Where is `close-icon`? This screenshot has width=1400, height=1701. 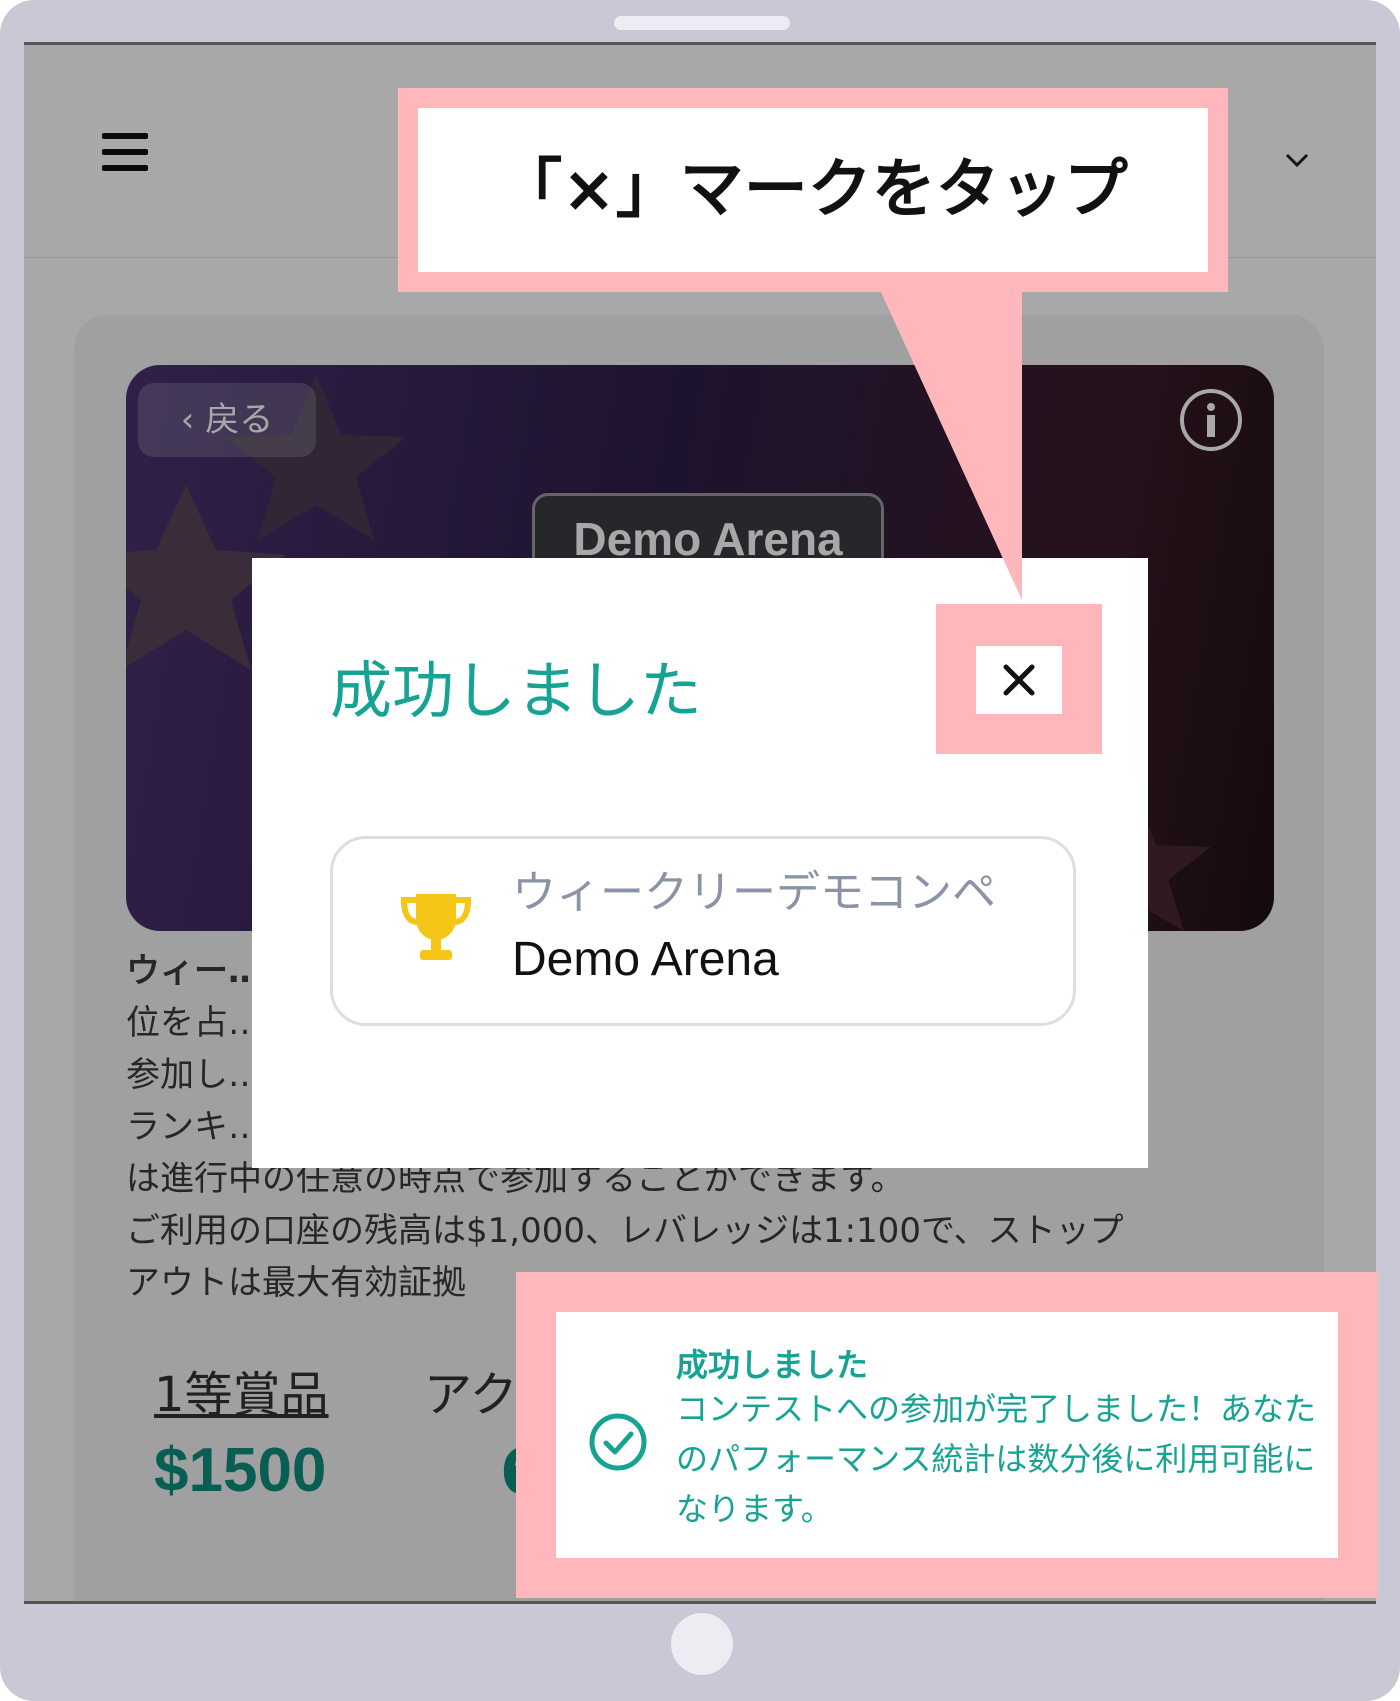 close-icon is located at coordinates (1019, 680).